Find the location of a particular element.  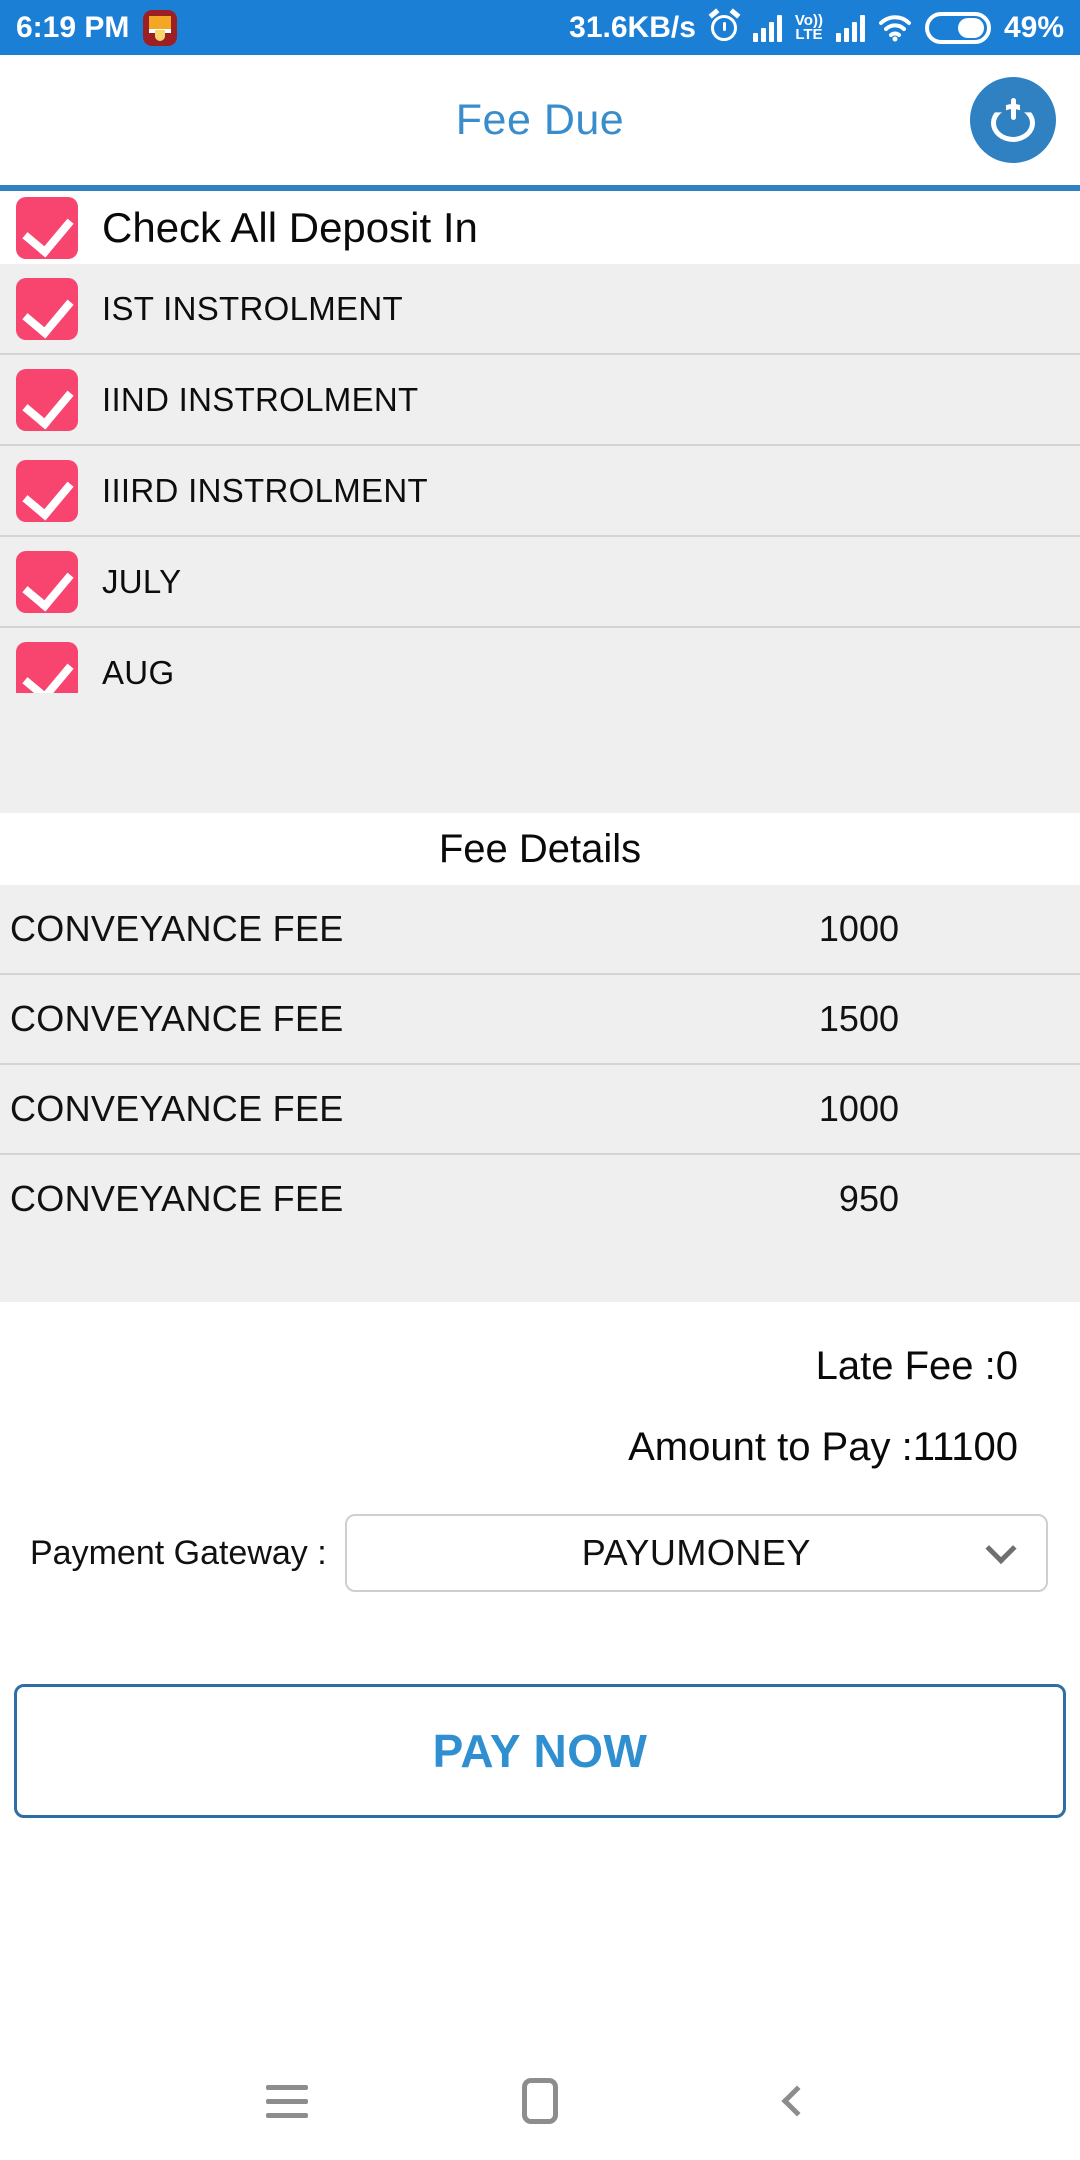

chevron-down-icon is located at coordinates (1001, 1549).